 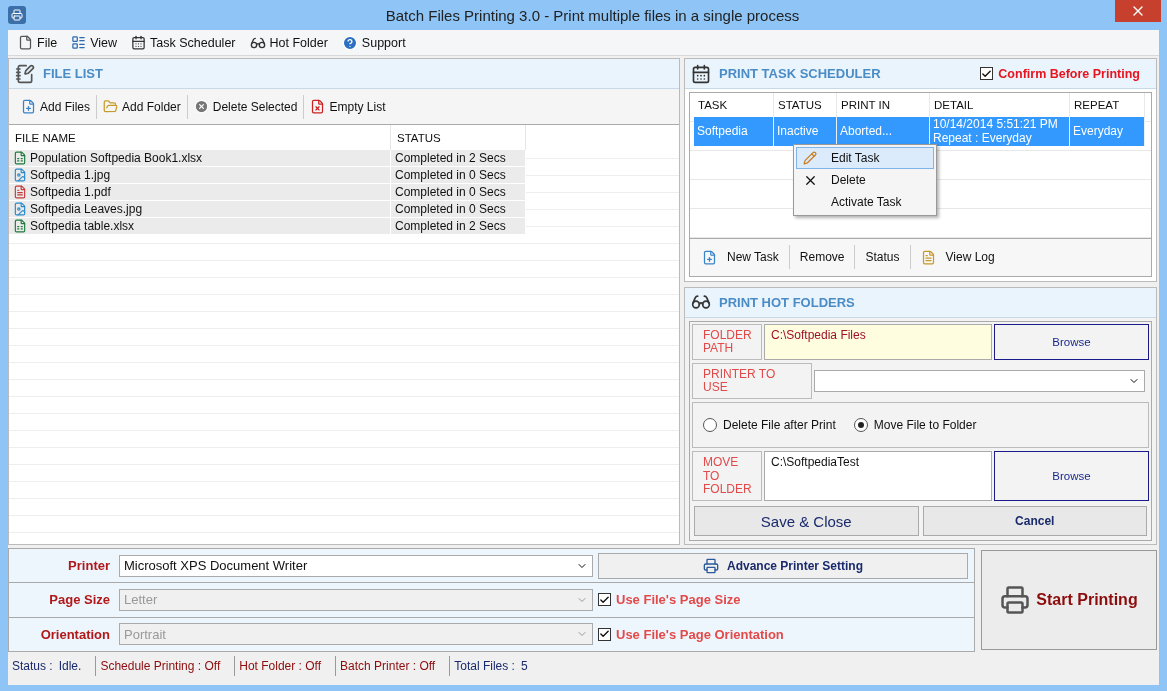 I want to click on toolbar-button: Remove, so click(x=822, y=257).